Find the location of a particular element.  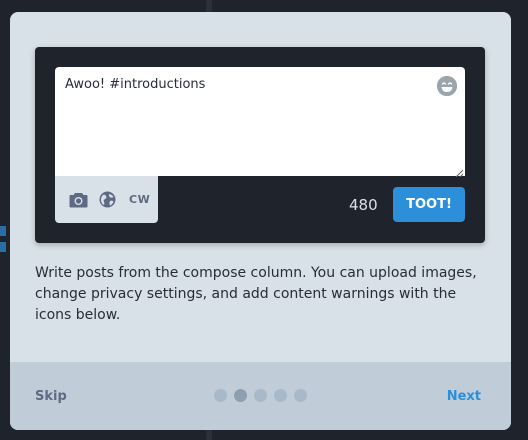

toot-button: TOOT! is located at coordinates (429, 204).